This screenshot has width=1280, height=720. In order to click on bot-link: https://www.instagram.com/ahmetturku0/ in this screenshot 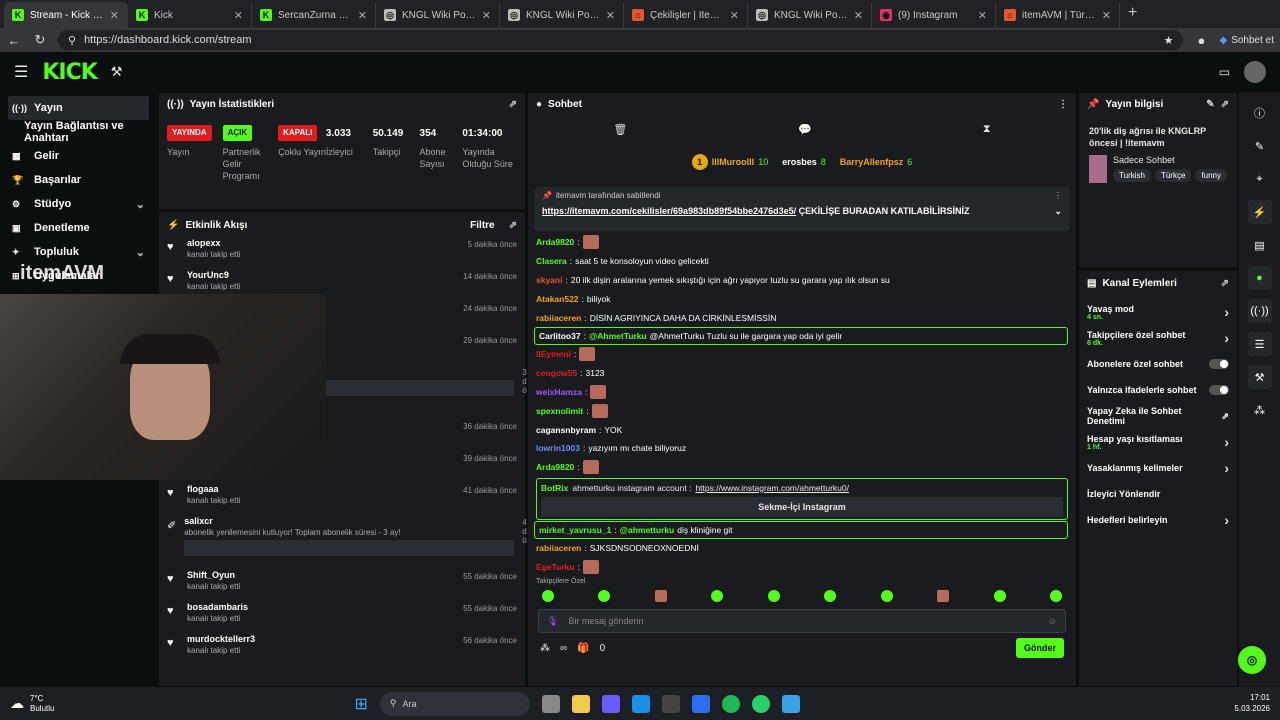, I will do `click(772, 488)`.